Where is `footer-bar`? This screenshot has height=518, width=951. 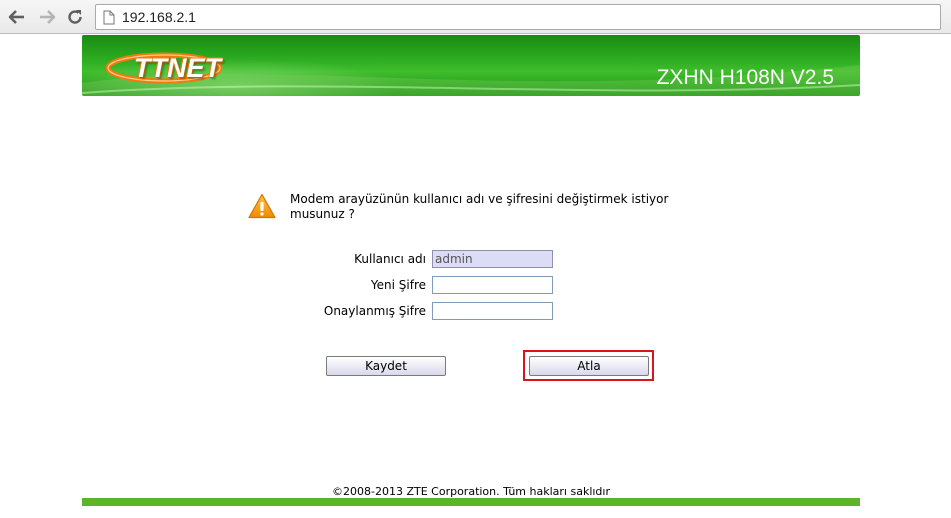
footer-bar is located at coordinates (471, 502).